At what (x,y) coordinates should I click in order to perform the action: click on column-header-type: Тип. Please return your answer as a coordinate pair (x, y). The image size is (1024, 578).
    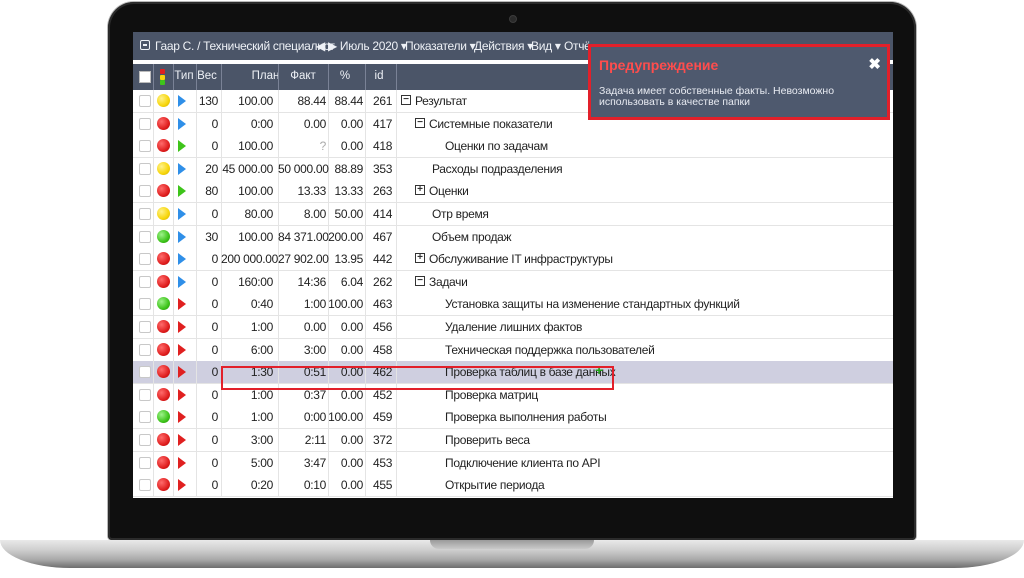
    Looking at the image, I should click on (184, 76).